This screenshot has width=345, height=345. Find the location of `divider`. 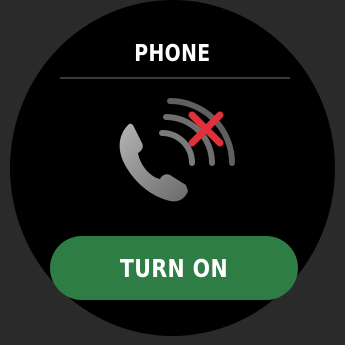

divider is located at coordinates (175, 78).